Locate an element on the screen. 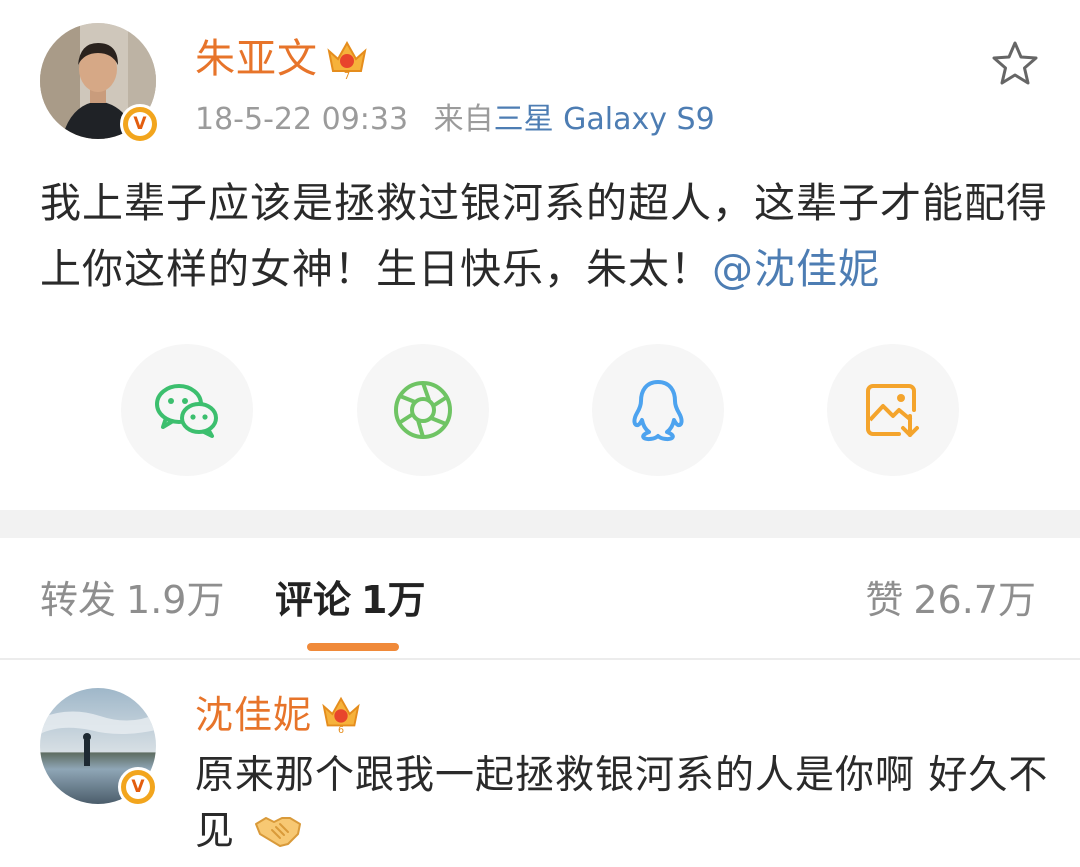  vip-crown-icon: 7 is located at coordinates (347, 60).